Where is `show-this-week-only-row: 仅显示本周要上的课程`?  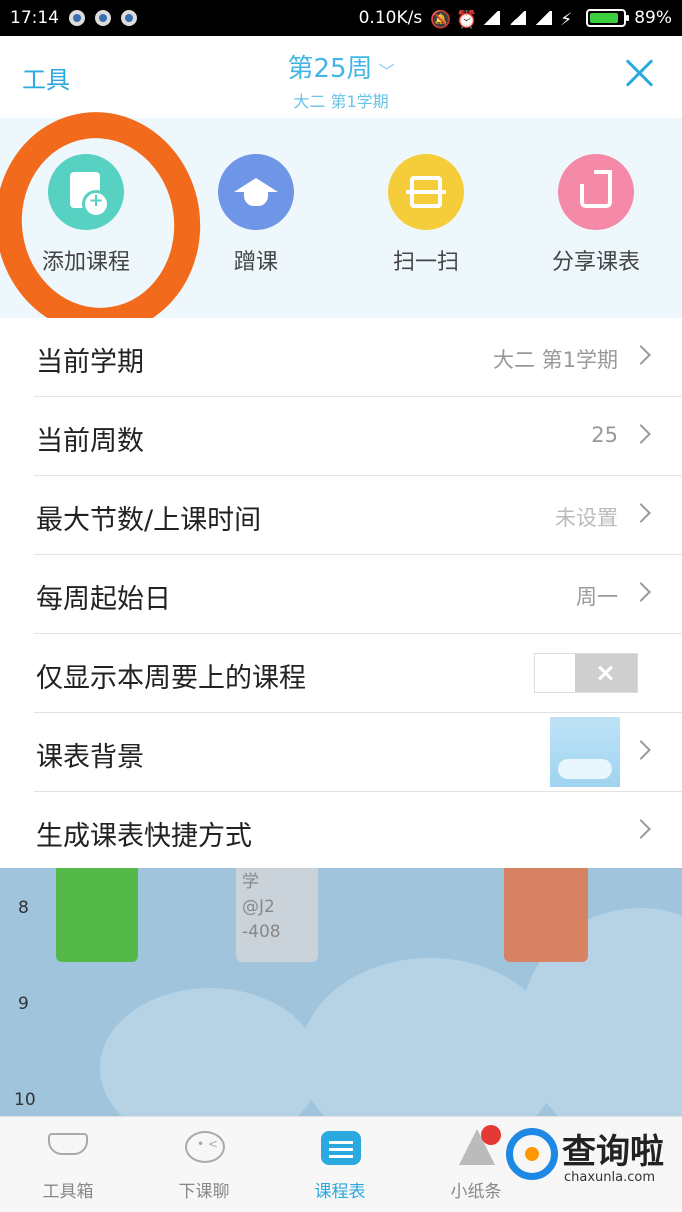
show-this-week-only-row: 仅显示本周要上的课程 is located at coordinates (358, 673).